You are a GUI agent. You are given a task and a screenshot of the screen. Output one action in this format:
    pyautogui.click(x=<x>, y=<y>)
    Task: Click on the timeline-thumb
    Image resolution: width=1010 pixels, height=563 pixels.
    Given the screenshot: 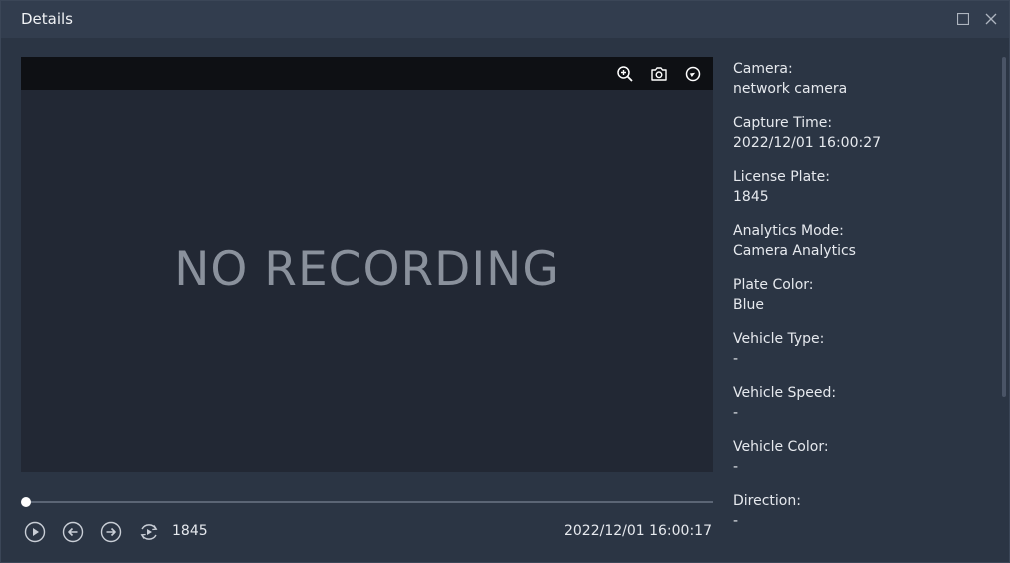 What is the action you would take?
    pyautogui.click(x=26, y=502)
    